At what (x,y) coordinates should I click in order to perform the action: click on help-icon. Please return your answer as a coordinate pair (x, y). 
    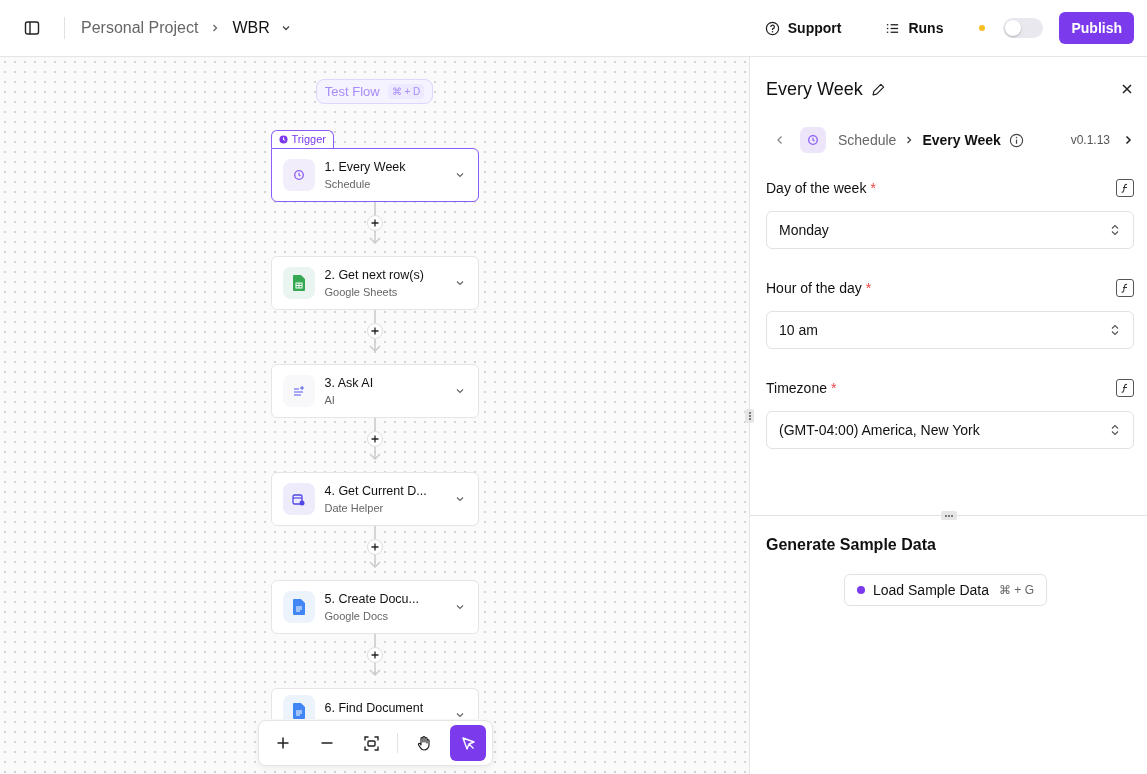
    Looking at the image, I should click on (772, 28).